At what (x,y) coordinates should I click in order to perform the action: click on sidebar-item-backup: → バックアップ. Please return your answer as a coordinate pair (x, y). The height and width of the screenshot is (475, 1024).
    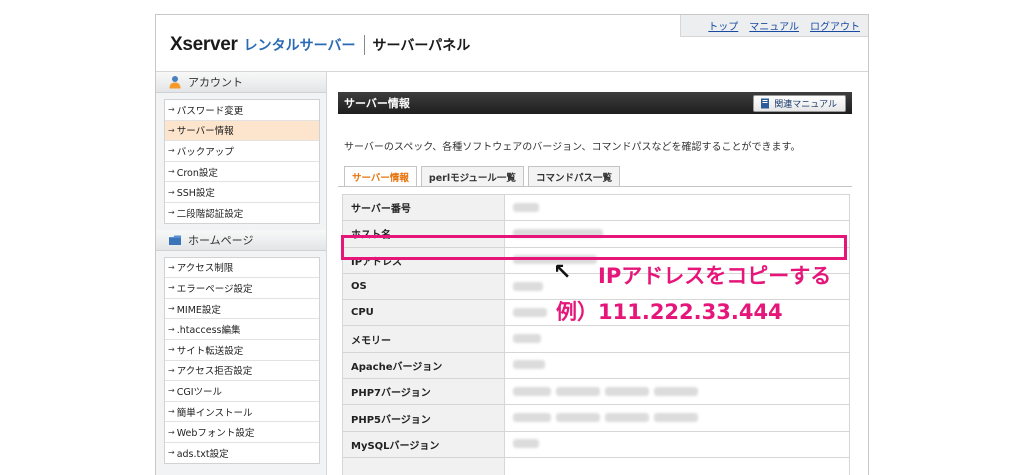
    Looking at the image, I should click on (242, 151).